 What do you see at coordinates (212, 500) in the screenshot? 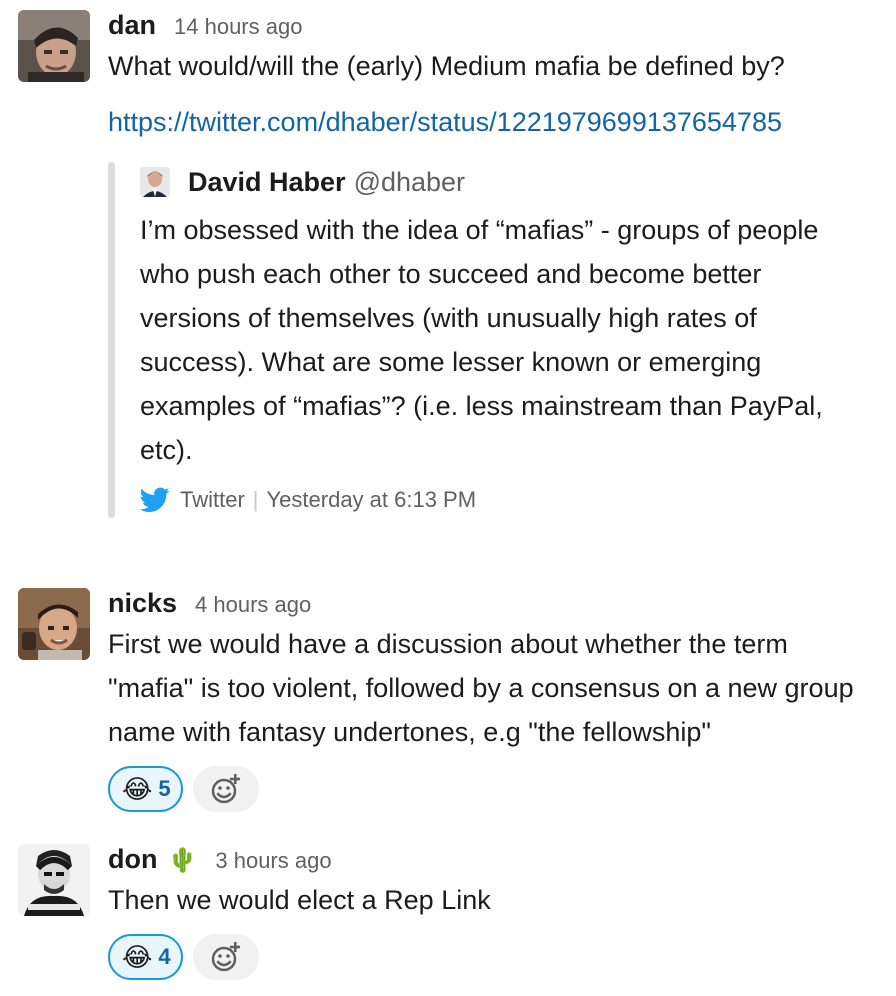
I see `tweet-source: Twitter` at bounding box center [212, 500].